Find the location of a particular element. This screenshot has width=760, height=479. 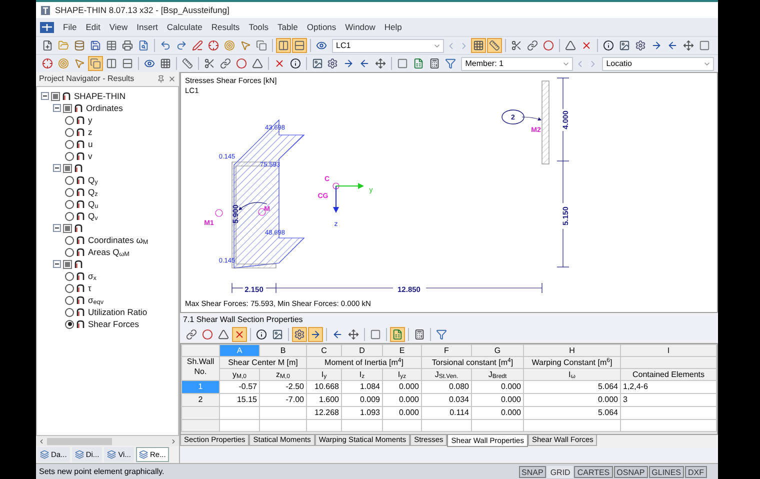

tree-item-label: y is located at coordinates (90, 120).